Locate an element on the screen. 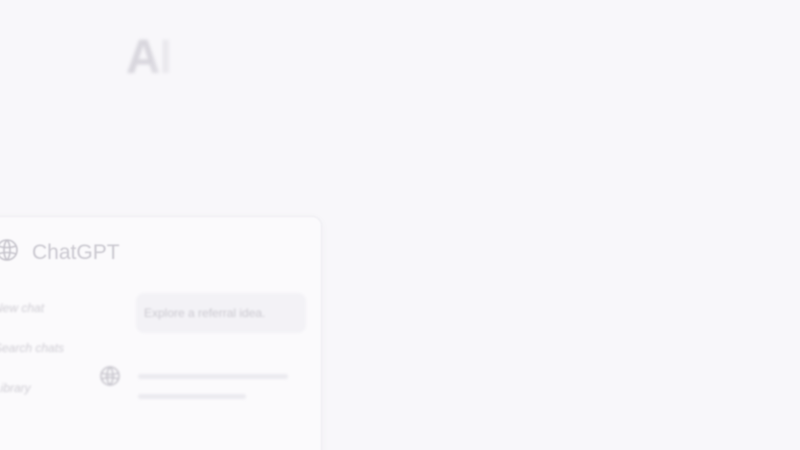  sidebar-item-new-chat: New chat is located at coordinates (32, 320).